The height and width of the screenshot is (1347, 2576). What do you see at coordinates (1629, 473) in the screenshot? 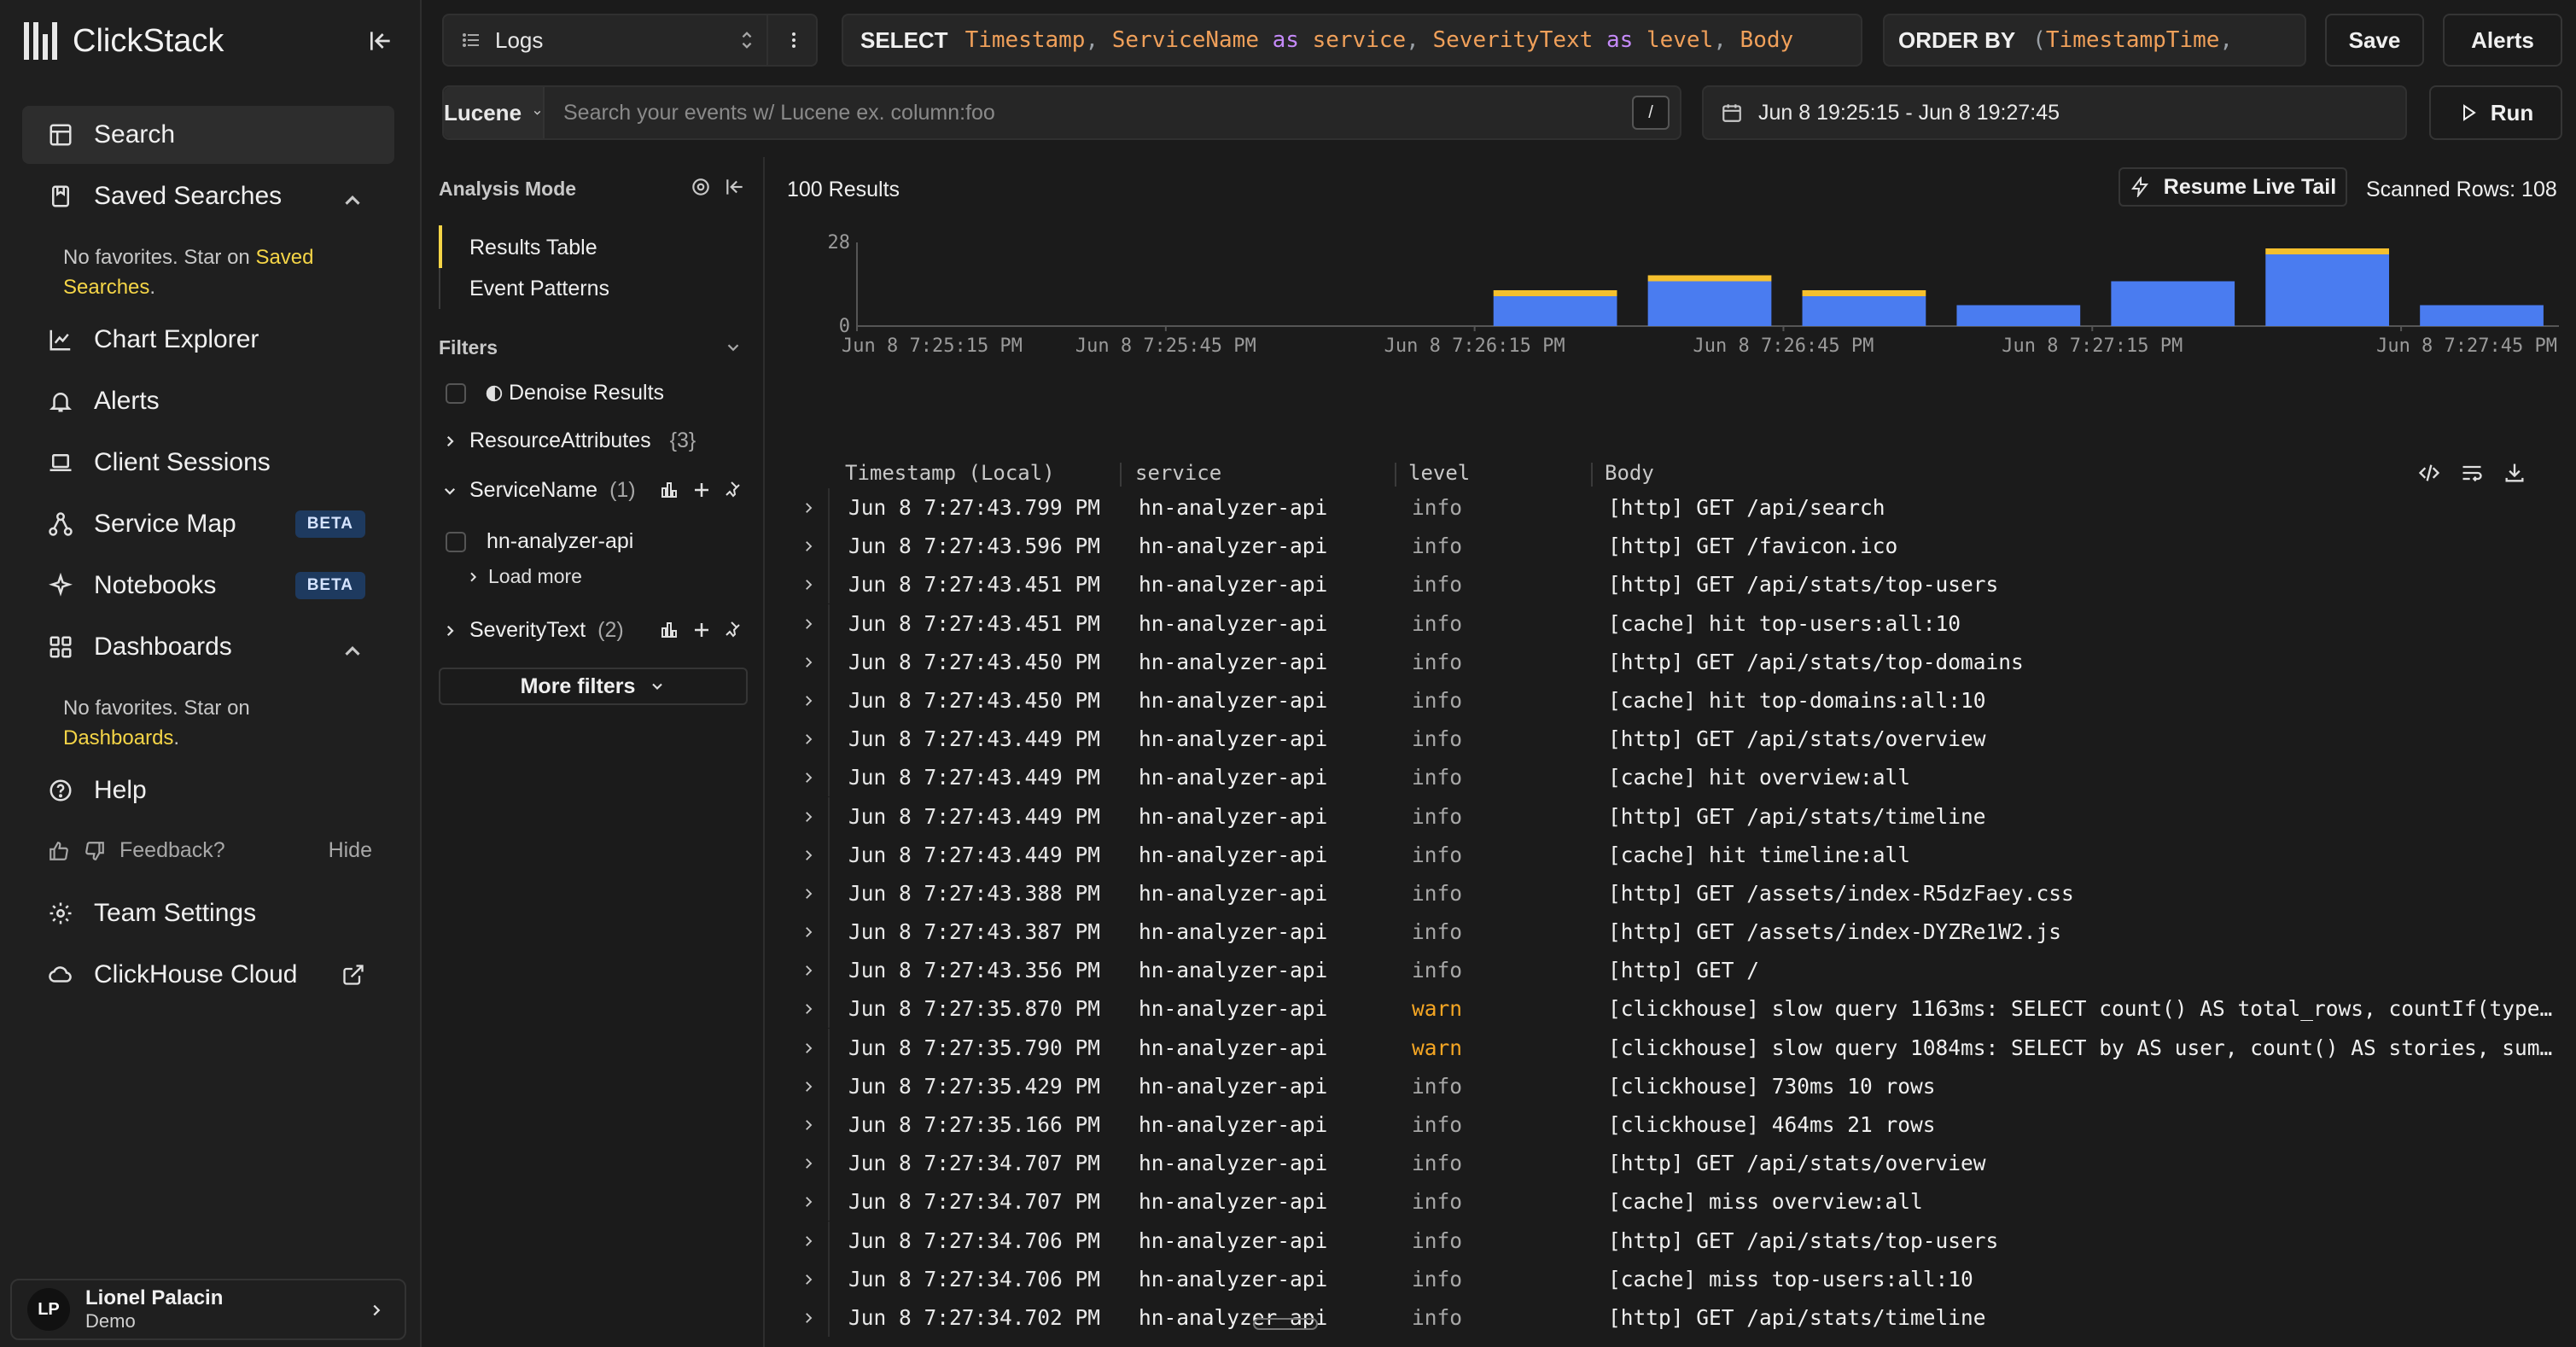
I see `column-header-body: Body` at bounding box center [1629, 473].